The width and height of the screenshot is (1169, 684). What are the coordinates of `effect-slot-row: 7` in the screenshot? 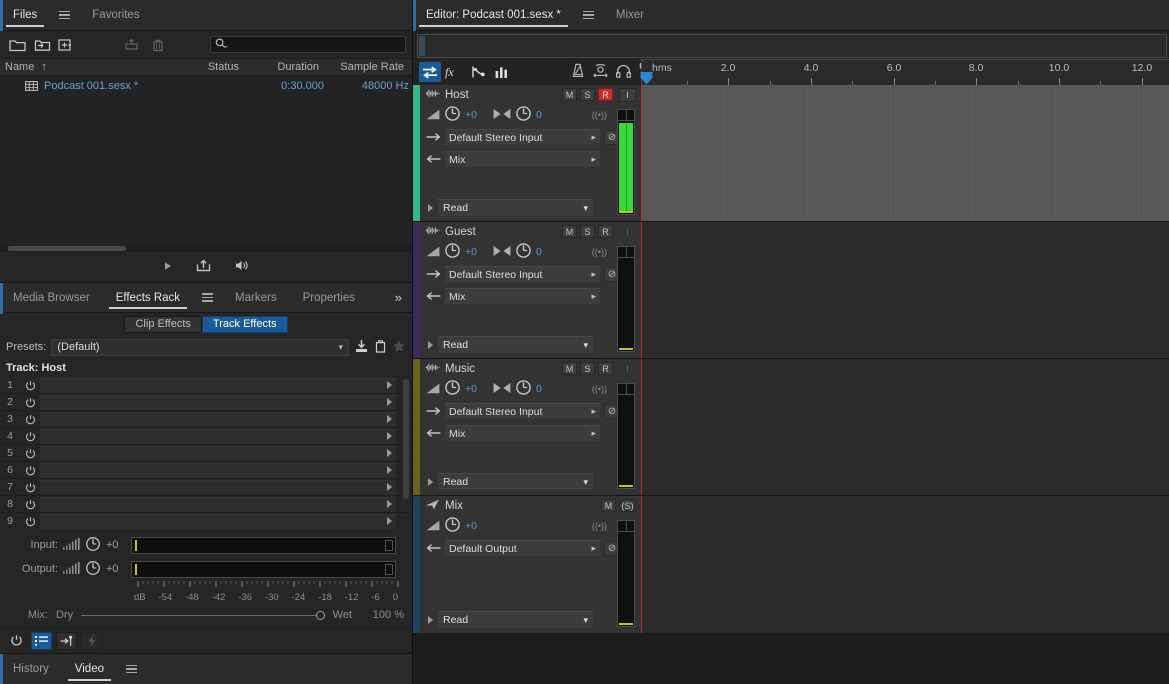 It's located at (206, 487).